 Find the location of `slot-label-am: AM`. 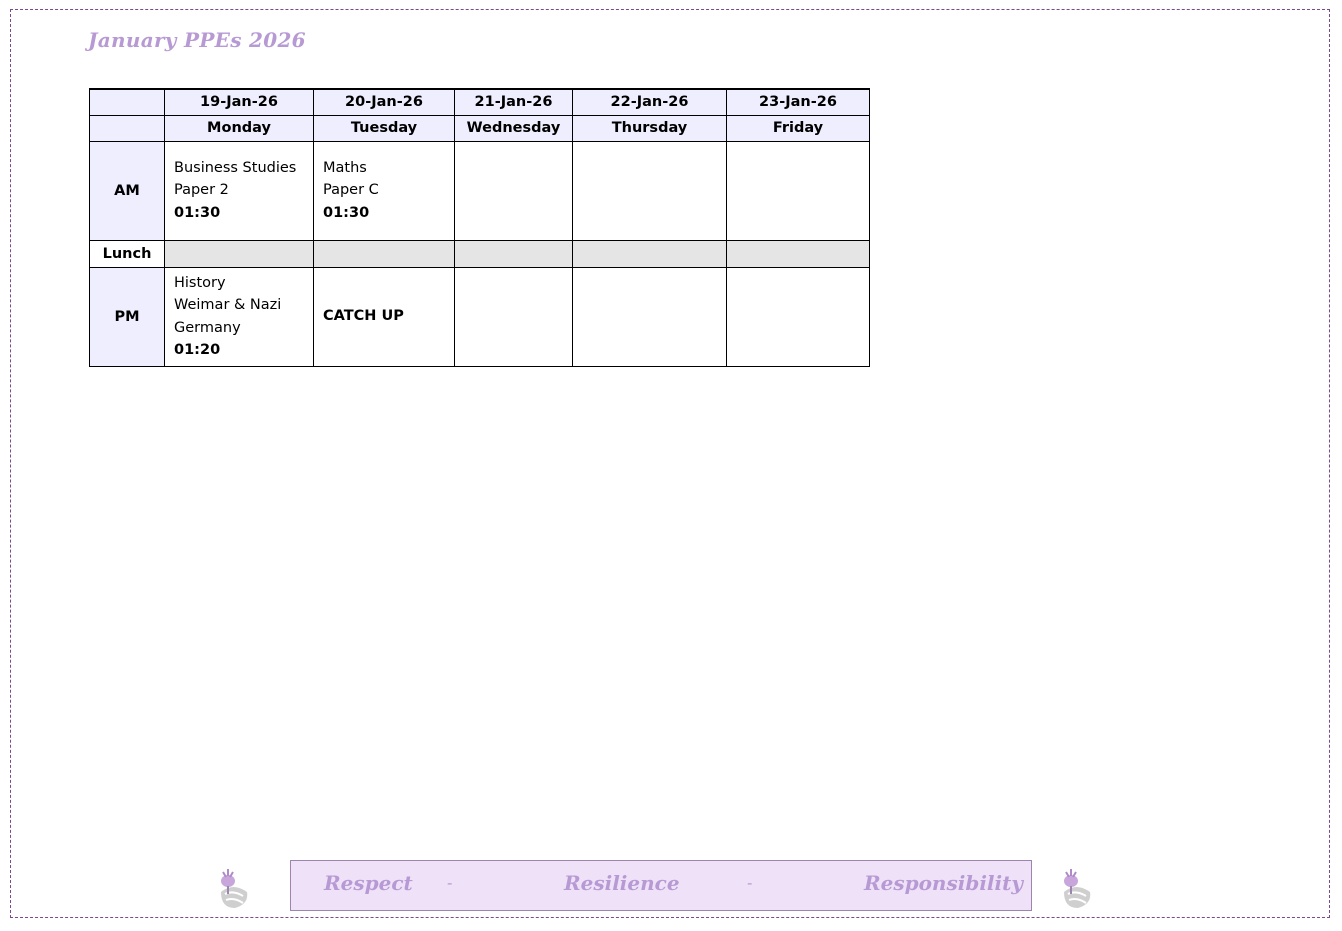

slot-label-am: AM is located at coordinates (127, 190).